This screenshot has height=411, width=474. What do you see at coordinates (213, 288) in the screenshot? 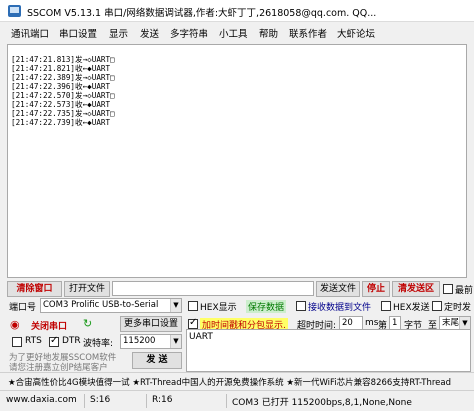
I see `file-path-field` at bounding box center [213, 288].